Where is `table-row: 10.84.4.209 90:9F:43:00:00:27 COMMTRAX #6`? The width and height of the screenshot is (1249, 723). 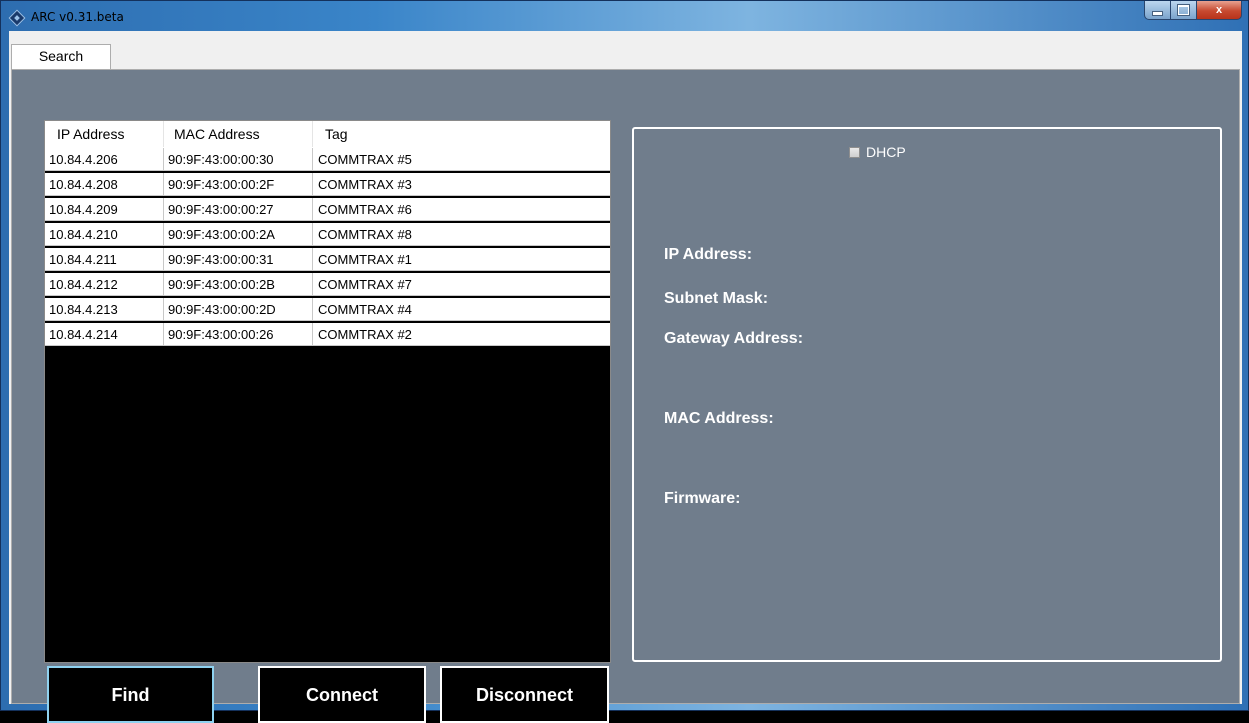 table-row: 10.84.4.209 90:9F:43:00:00:27 COMMTRAX #6 is located at coordinates (327, 209).